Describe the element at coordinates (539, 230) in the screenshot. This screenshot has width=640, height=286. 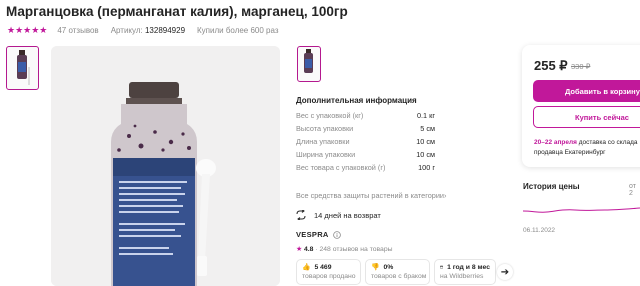
I see `price-history-date: 06.11.2022` at that location.